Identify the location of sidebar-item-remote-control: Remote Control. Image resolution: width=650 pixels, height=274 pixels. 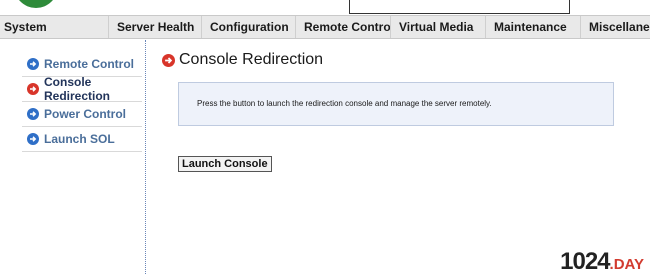
(82, 64).